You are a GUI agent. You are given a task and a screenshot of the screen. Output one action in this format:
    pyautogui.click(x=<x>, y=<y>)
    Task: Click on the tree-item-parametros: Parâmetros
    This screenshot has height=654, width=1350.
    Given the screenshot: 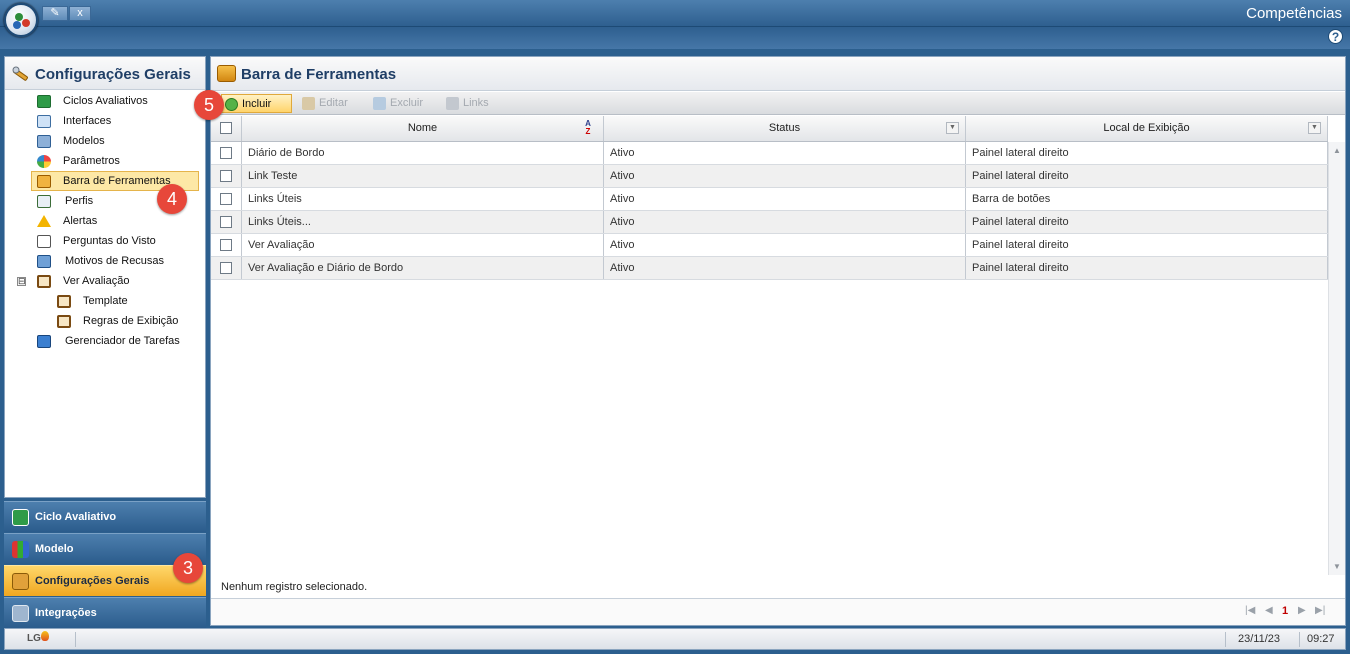 What is the action you would take?
    pyautogui.click(x=77, y=161)
    